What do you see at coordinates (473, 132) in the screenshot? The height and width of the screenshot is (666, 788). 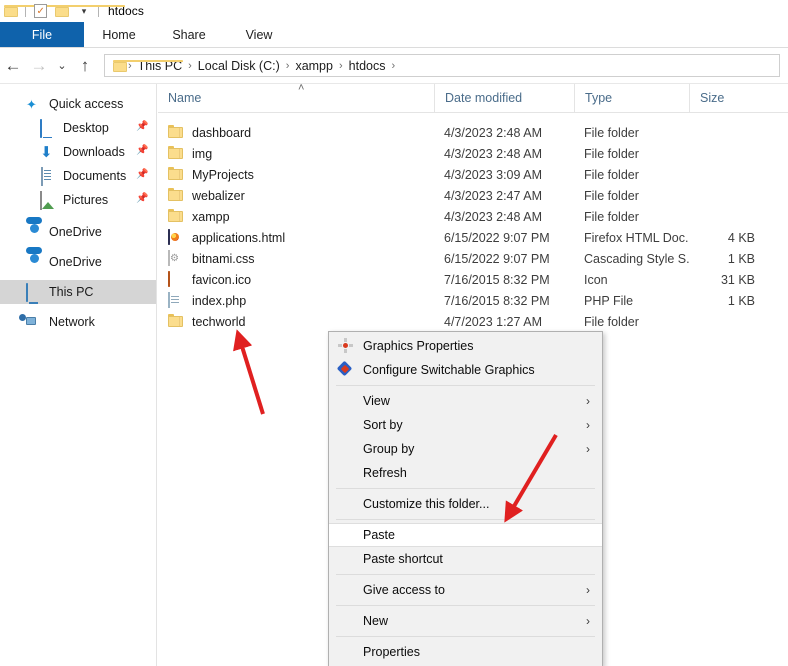 I see `table-row: dashboard 4/3/2023 2:48 AM File folder` at bounding box center [473, 132].